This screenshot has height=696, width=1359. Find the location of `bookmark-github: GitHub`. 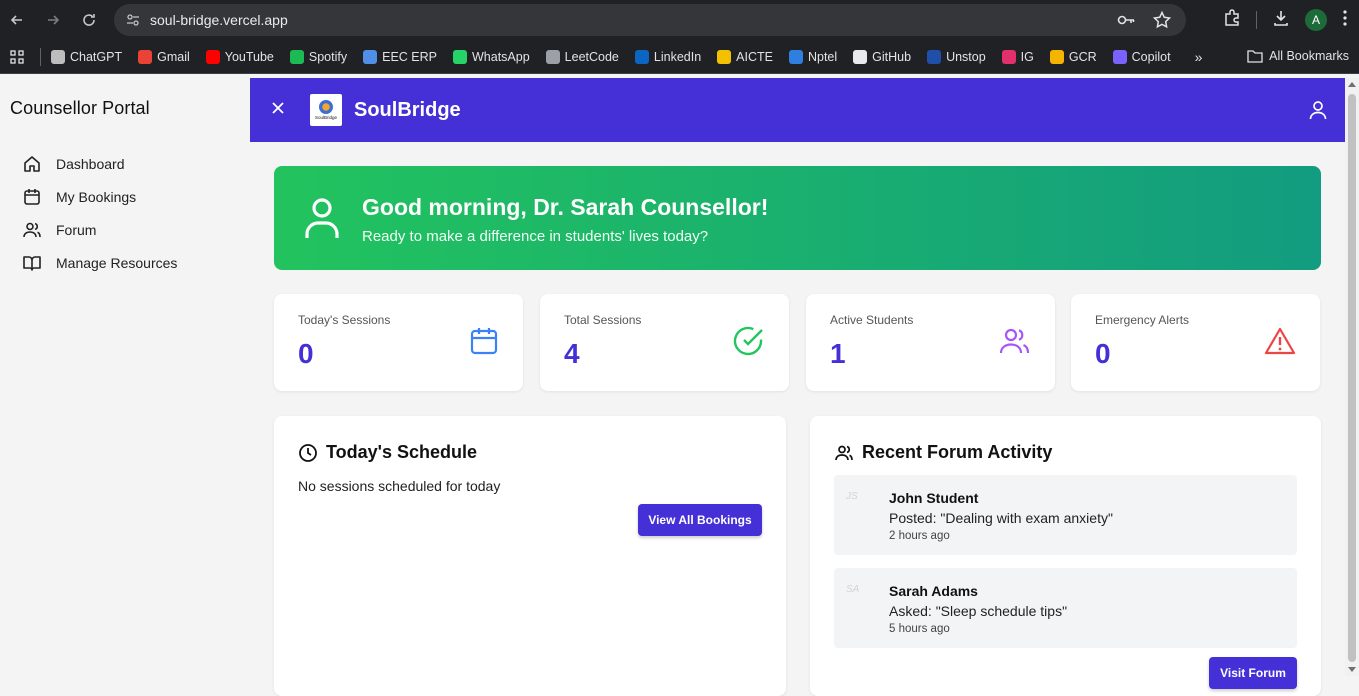

bookmark-github: GitHub is located at coordinates (882, 56).